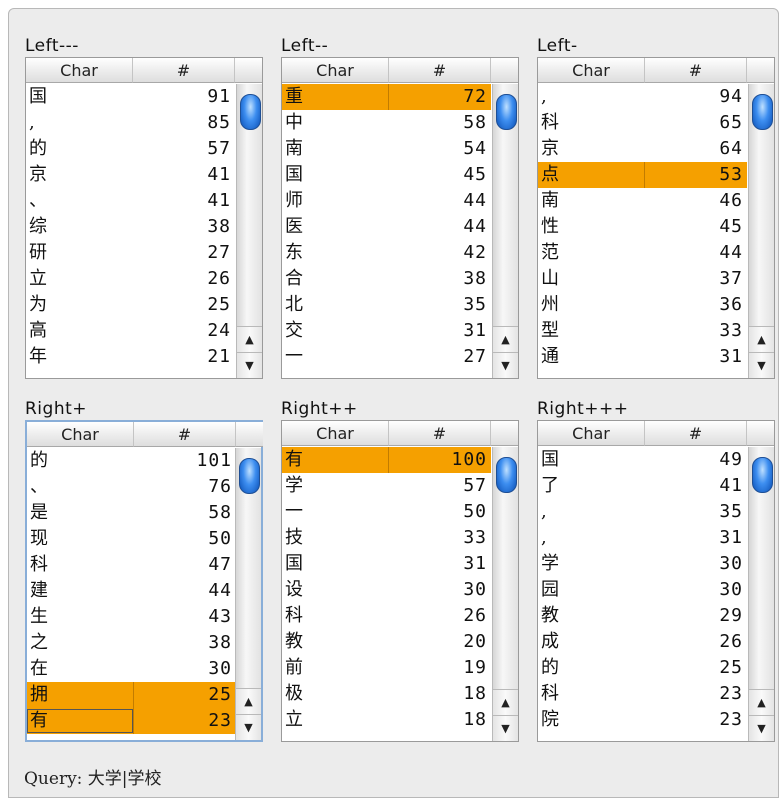 The image size is (781, 798). I want to click on table-row: 科 23, so click(642, 694).